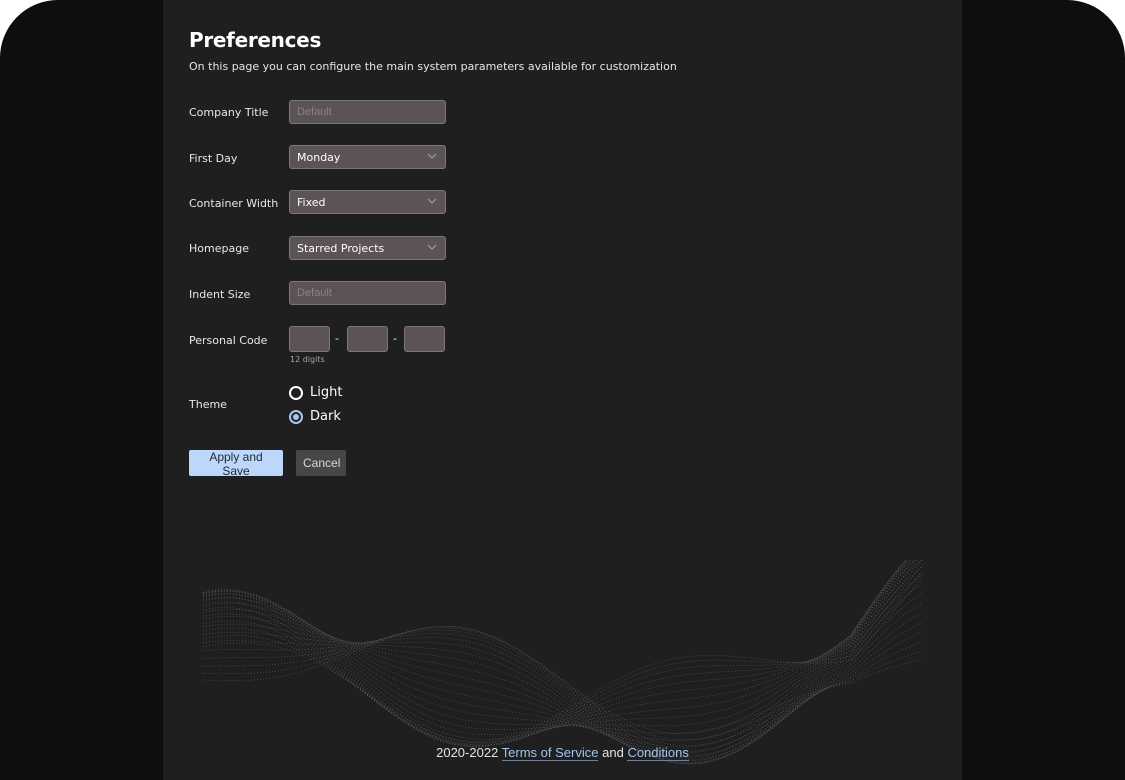 This screenshot has height=780, width=1125. Describe the element at coordinates (319, 157) in the screenshot. I see `first-day-value: Monday` at that location.